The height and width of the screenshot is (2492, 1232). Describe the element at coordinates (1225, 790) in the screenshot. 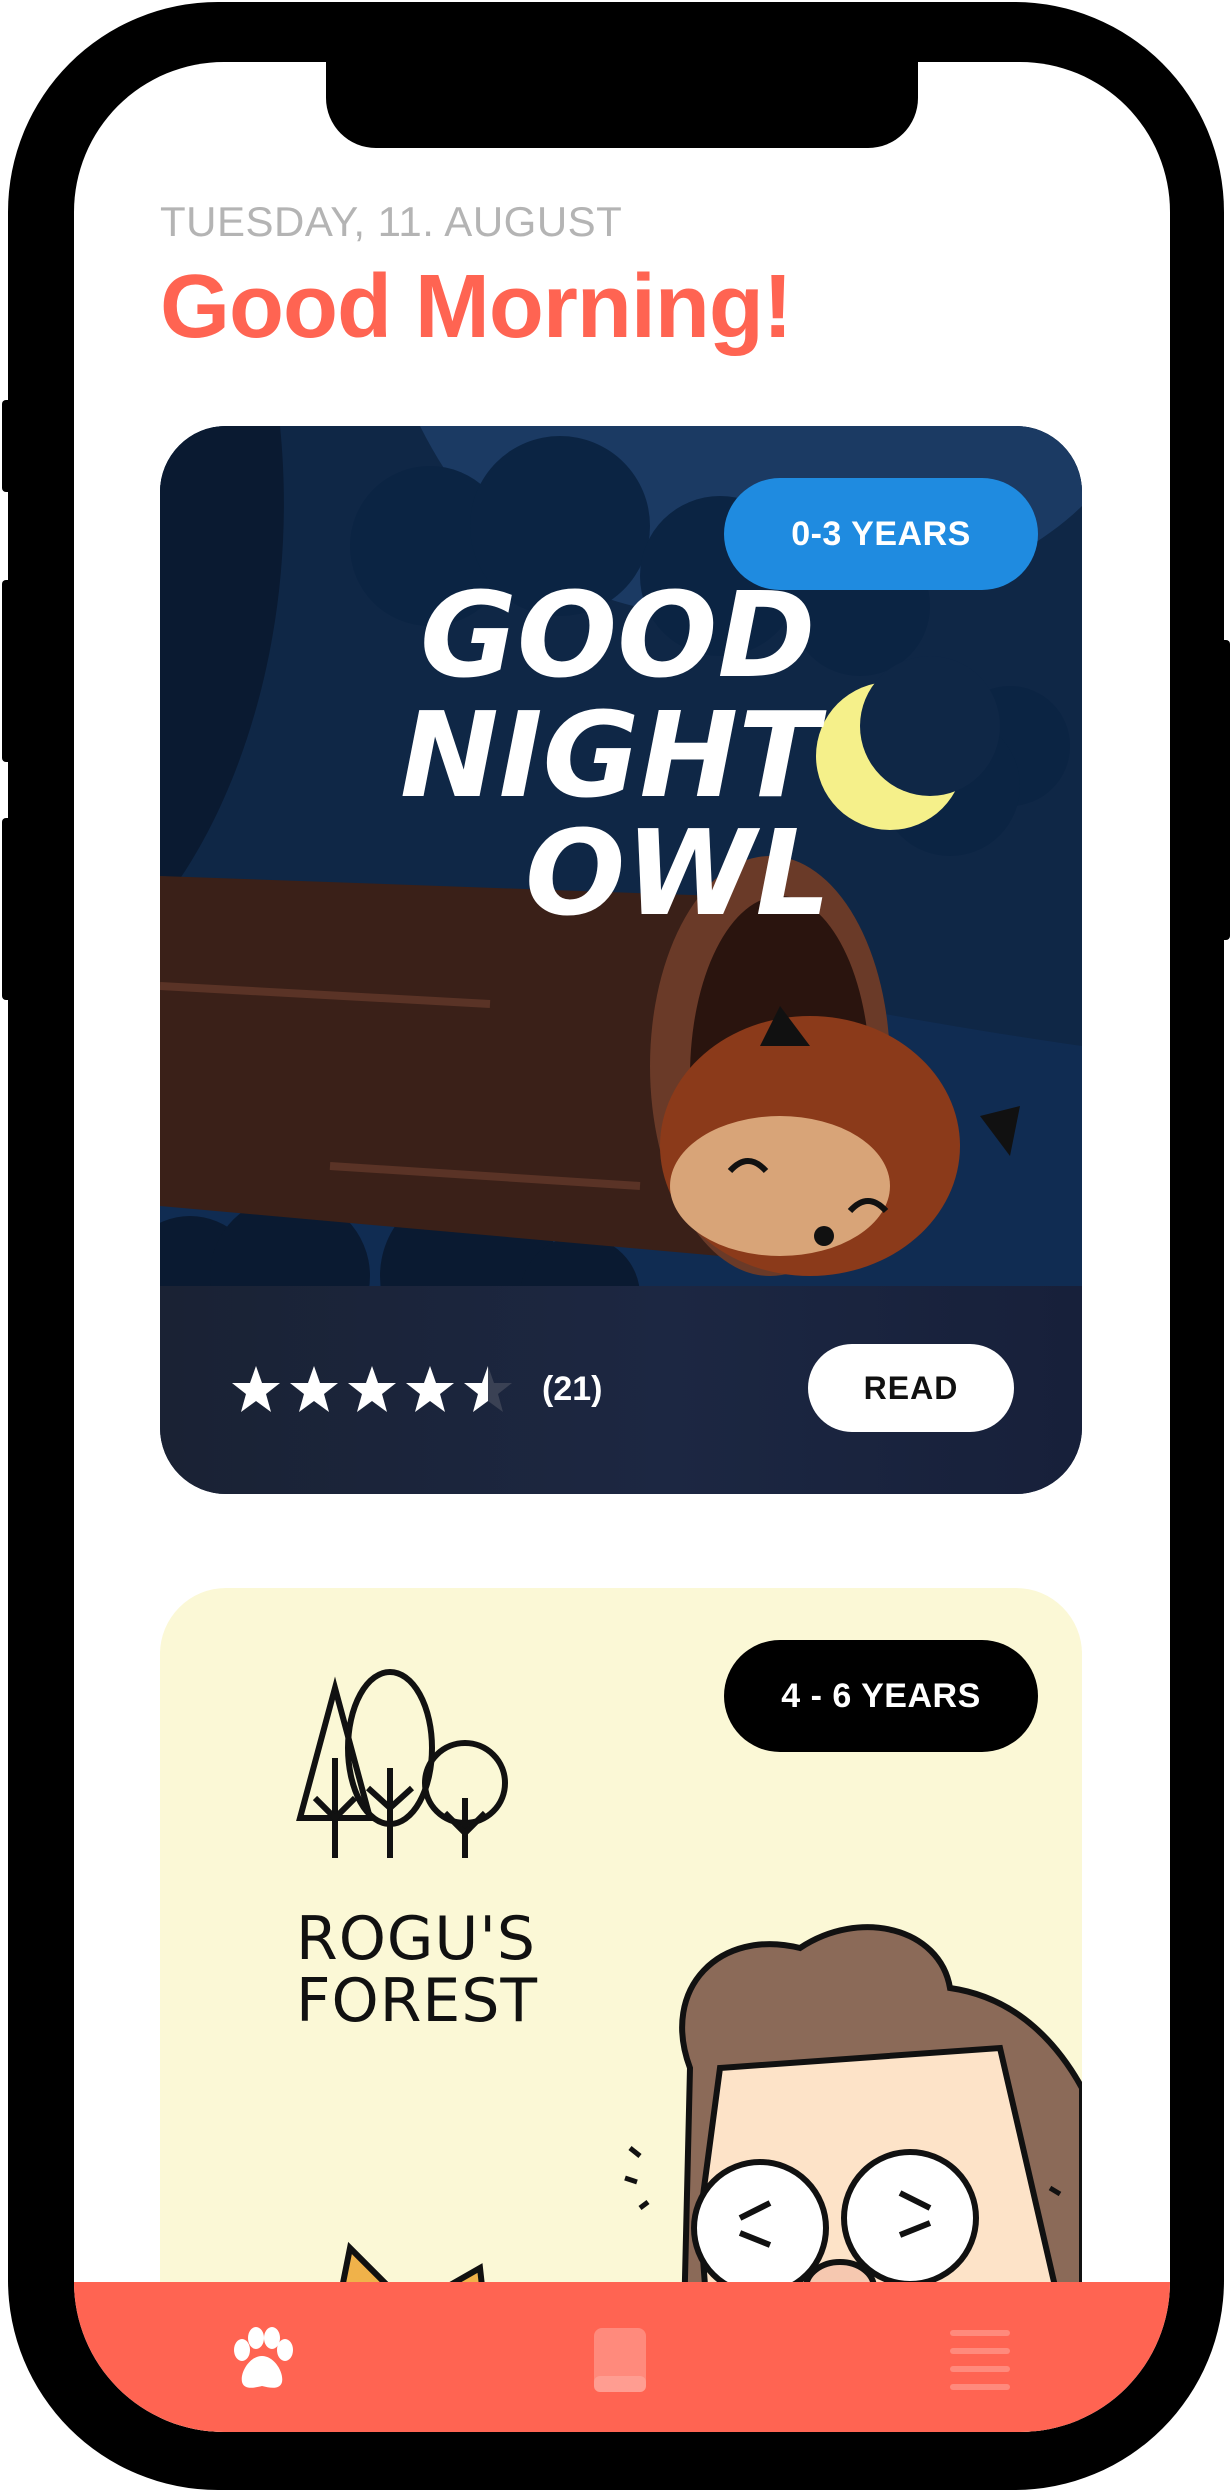

I see `power-button` at that location.